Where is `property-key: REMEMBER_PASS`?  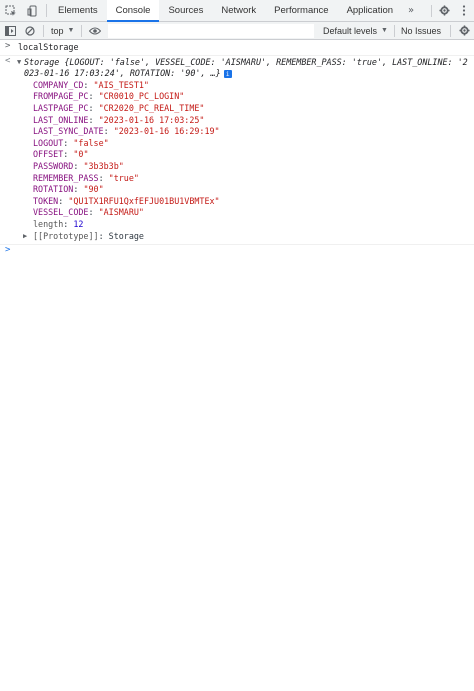
property-key: REMEMBER_PASS is located at coordinates (66, 177).